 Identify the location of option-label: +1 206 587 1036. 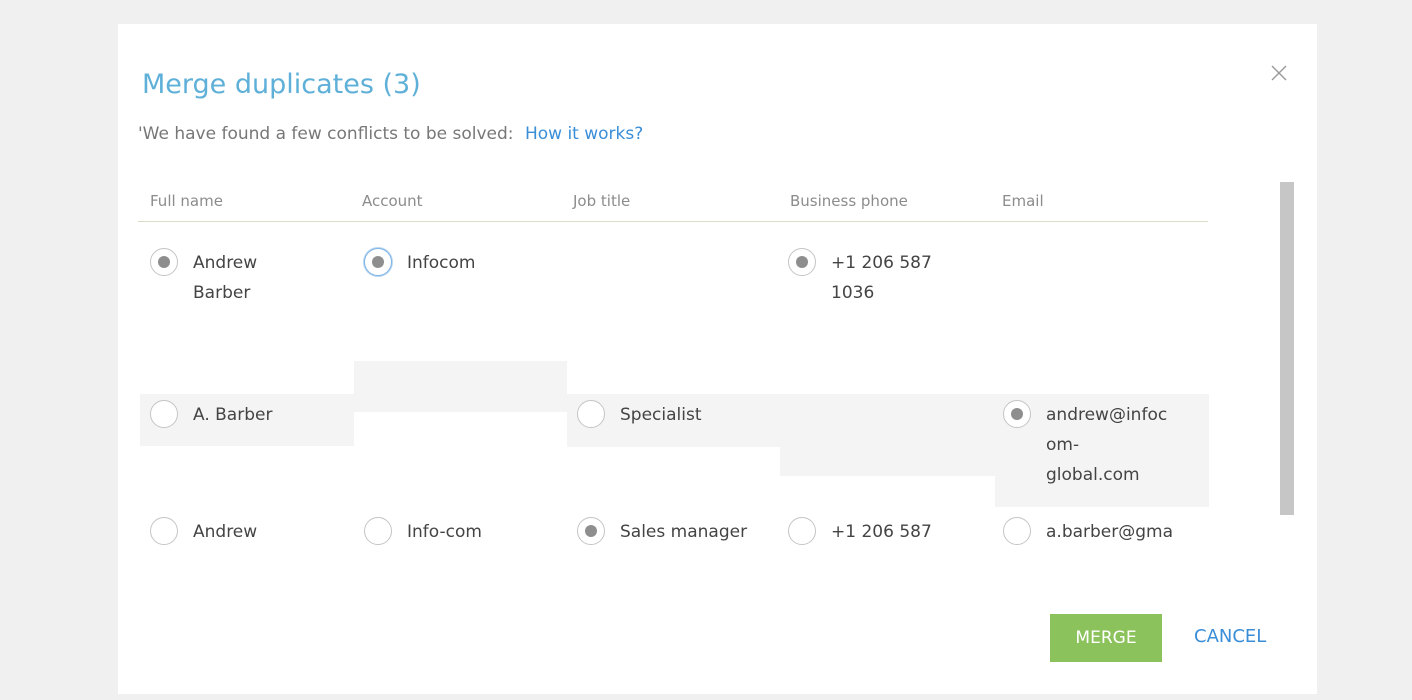
(881, 278).